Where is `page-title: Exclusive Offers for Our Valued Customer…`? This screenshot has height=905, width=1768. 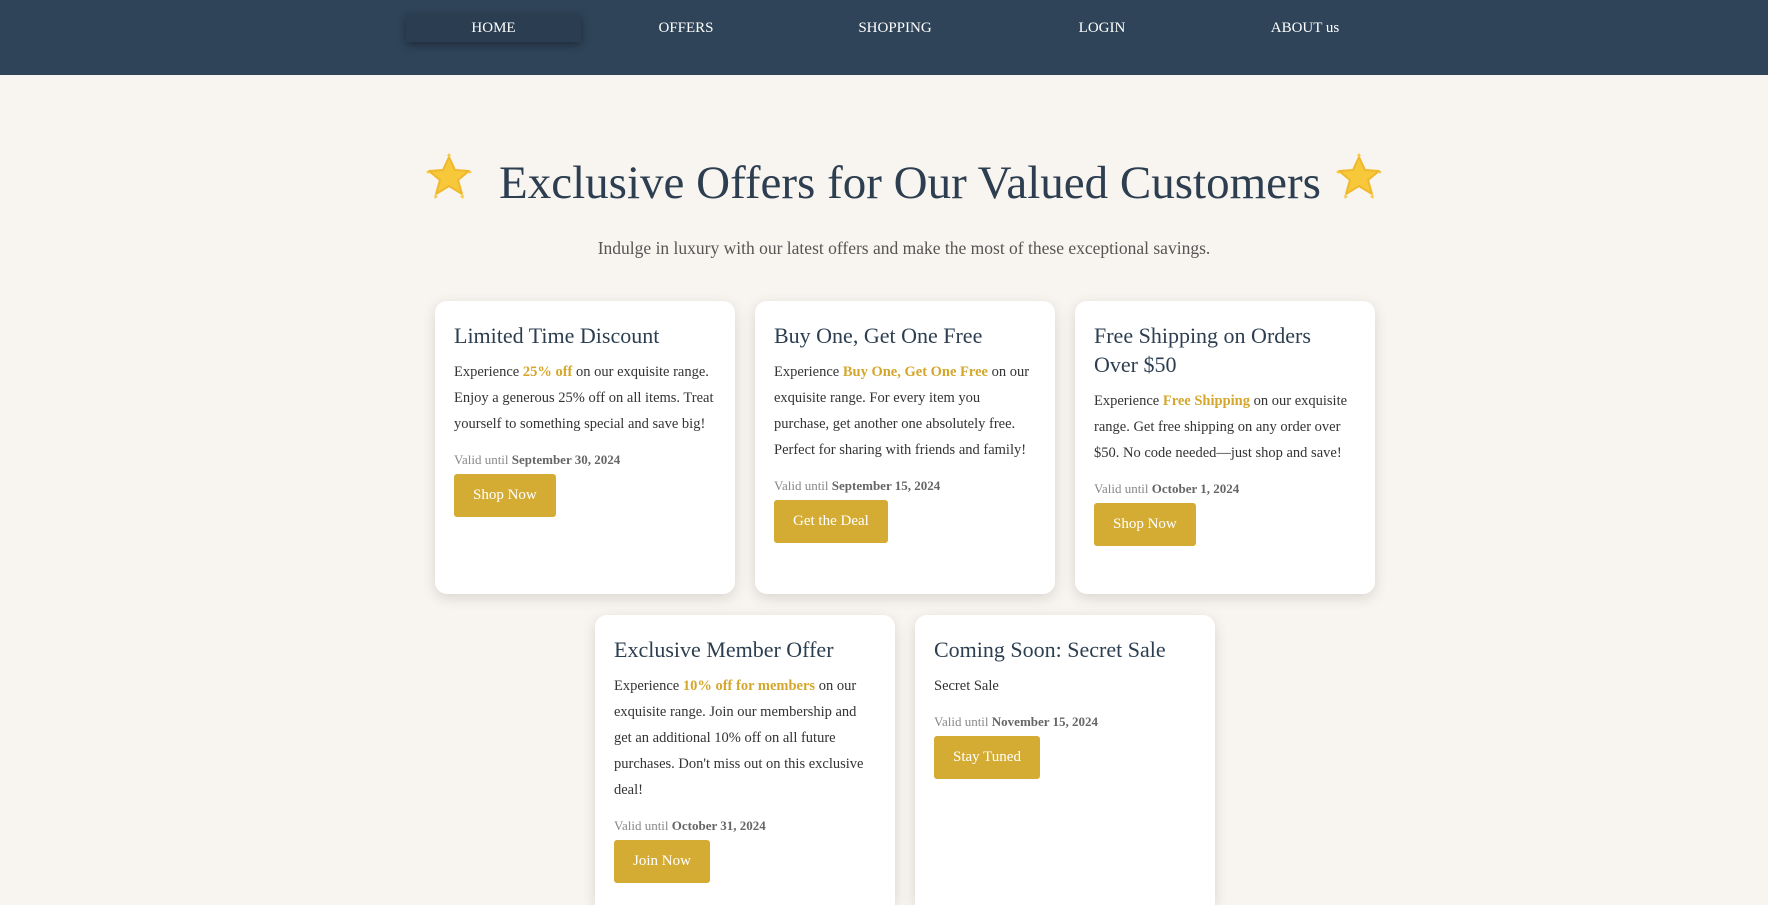 page-title: Exclusive Offers for Our Valued Customer… is located at coordinates (910, 183).